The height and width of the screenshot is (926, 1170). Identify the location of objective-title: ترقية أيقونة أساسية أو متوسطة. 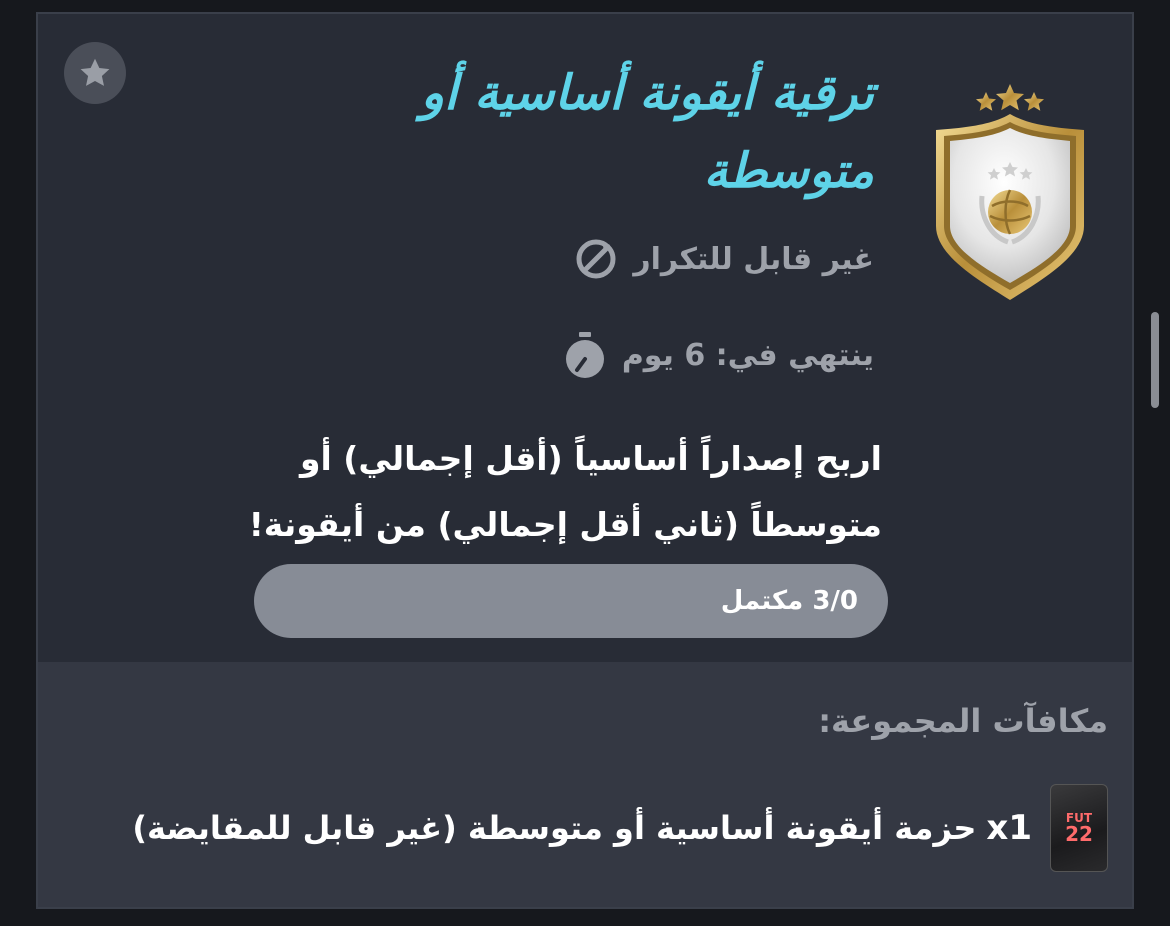
(647, 132).